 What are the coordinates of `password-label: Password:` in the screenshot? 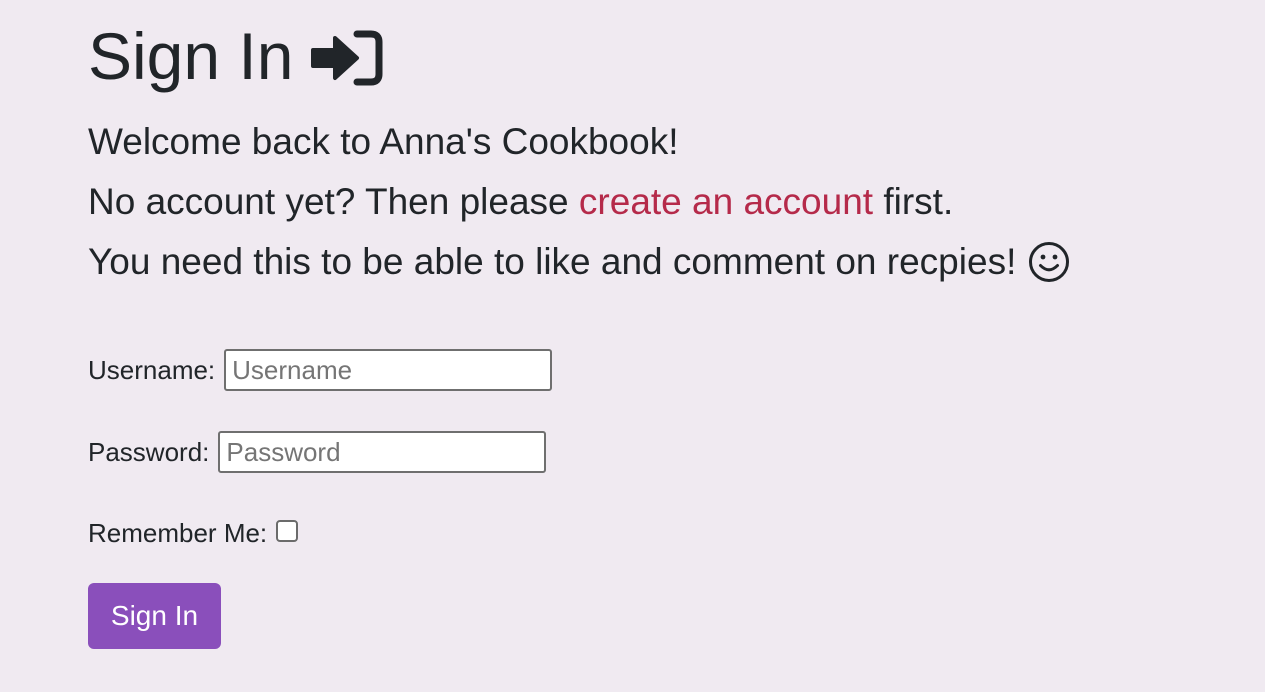 It's located at (149, 451).